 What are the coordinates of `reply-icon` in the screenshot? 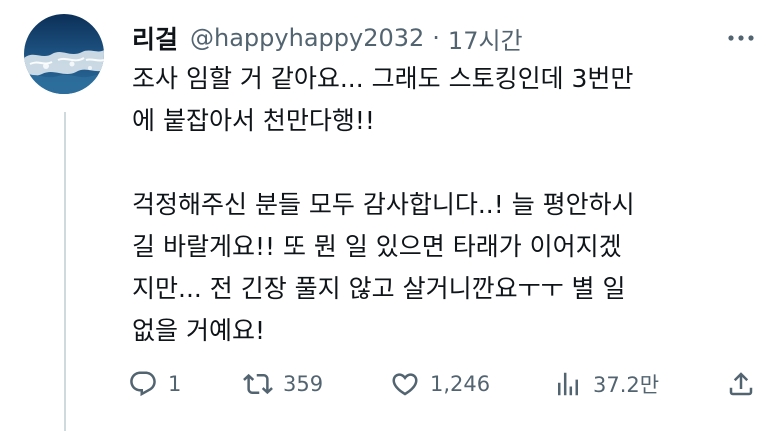 It's located at (143, 384).